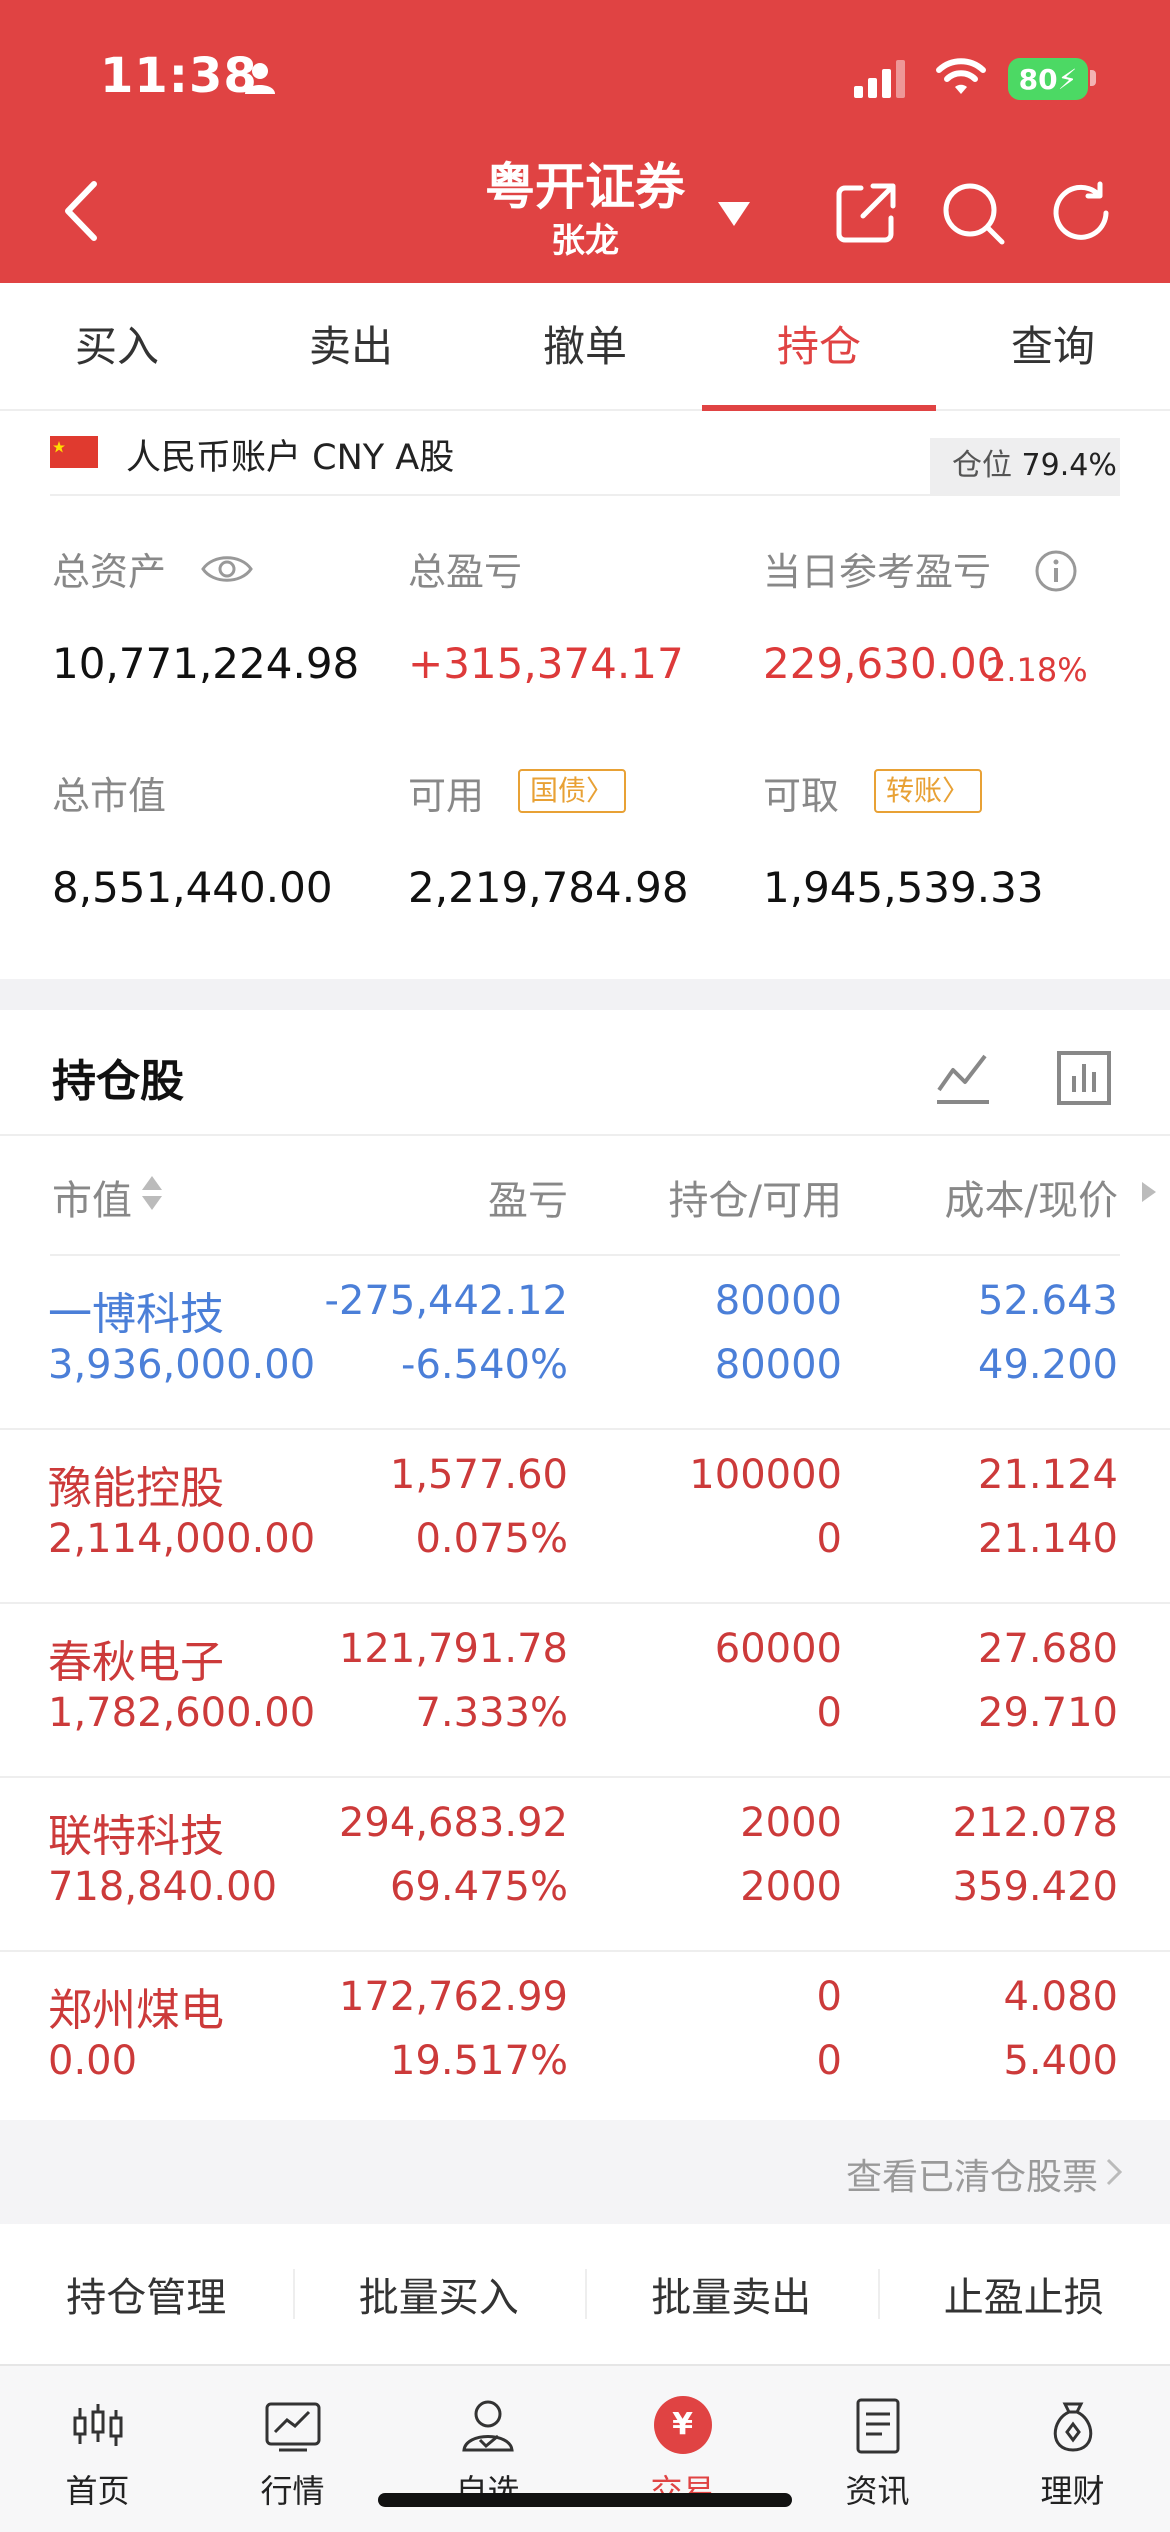 Image resolution: width=1170 pixels, height=2532 pixels. Describe the element at coordinates (479, 1887) in the screenshot. I see `stock-pl-percent: 69.475%` at that location.